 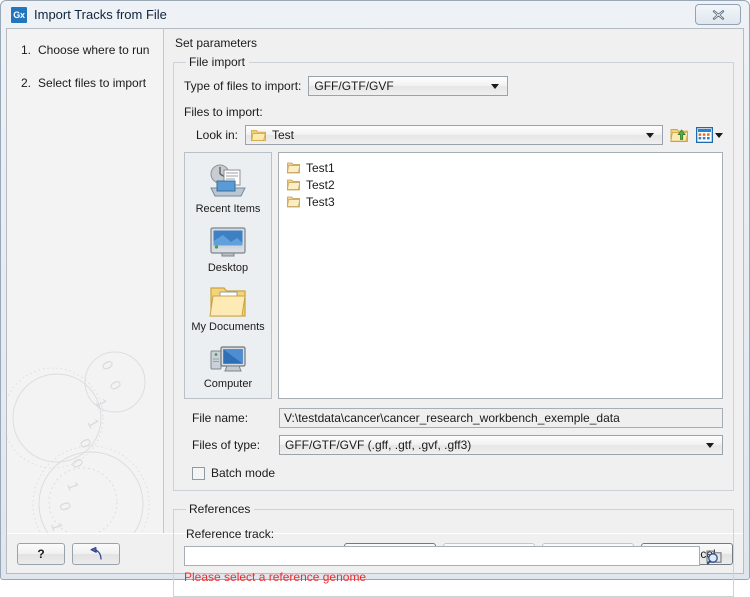 I want to click on file-name-label: File name:, so click(x=220, y=418).